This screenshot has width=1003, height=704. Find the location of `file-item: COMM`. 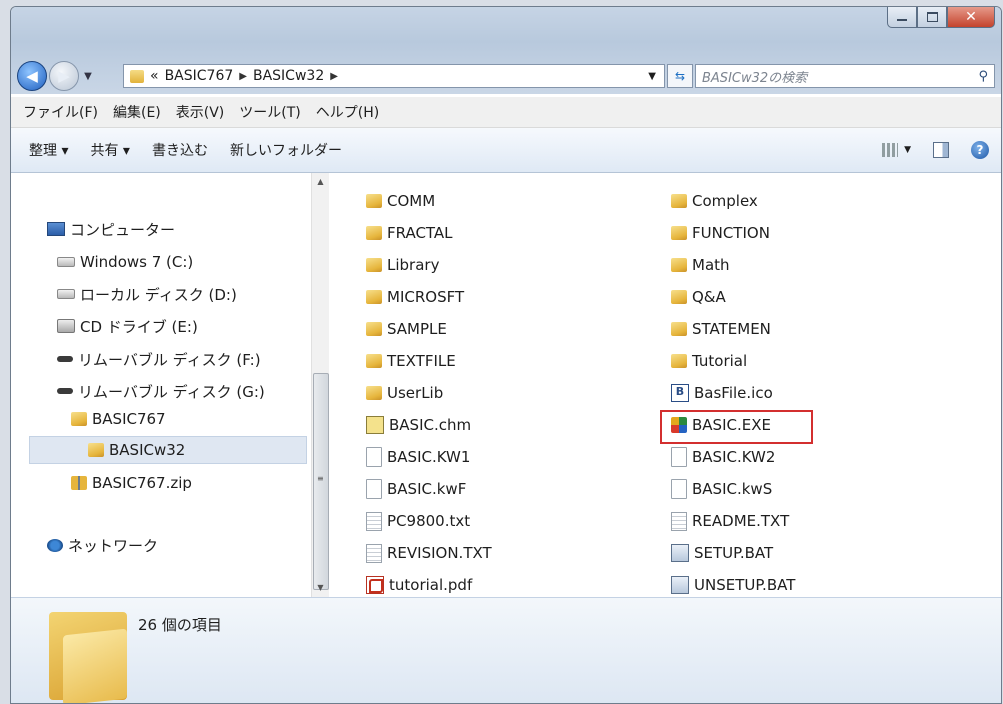

file-item: COMM is located at coordinates (400, 201).